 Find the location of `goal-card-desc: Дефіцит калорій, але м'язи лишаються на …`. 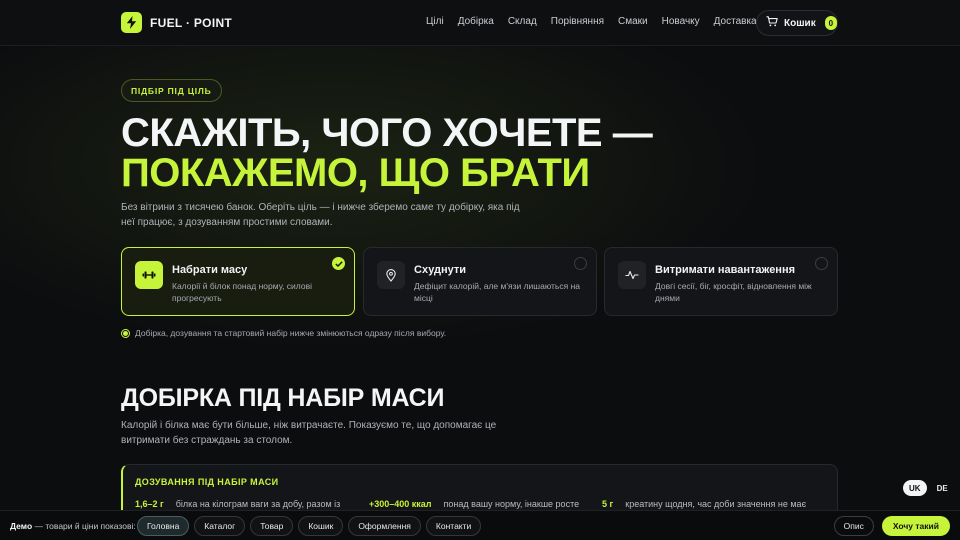

goal-card-desc: Дефіцит калорій, але м'язи лишаються на … is located at coordinates (497, 292).